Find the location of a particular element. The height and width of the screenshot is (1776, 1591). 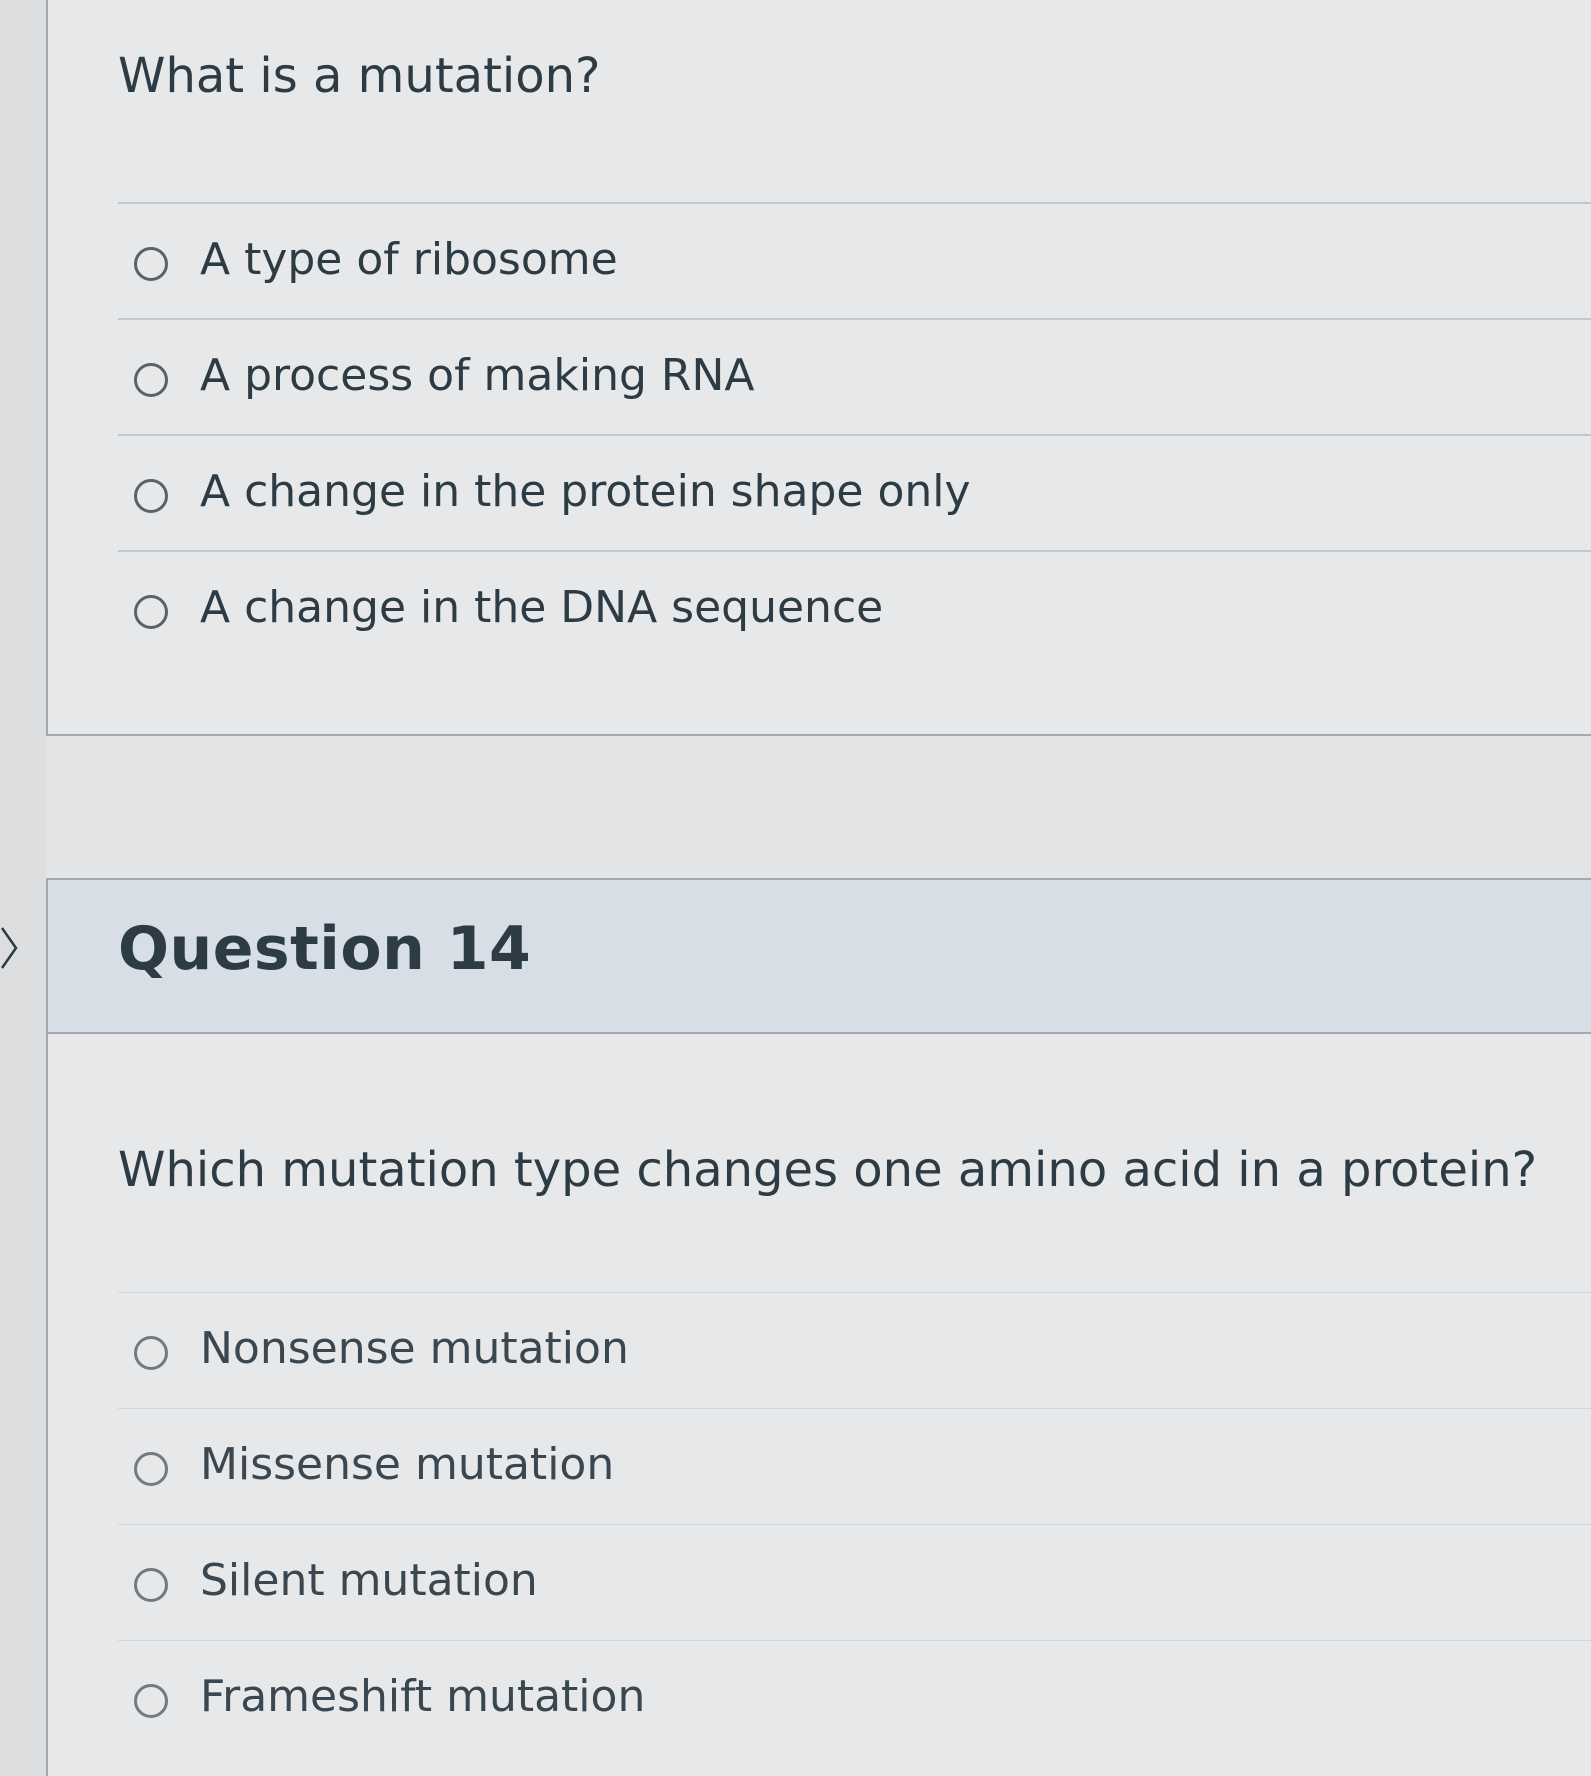

answer-option: A change in the DNA sequence is located at coordinates (854, 608).